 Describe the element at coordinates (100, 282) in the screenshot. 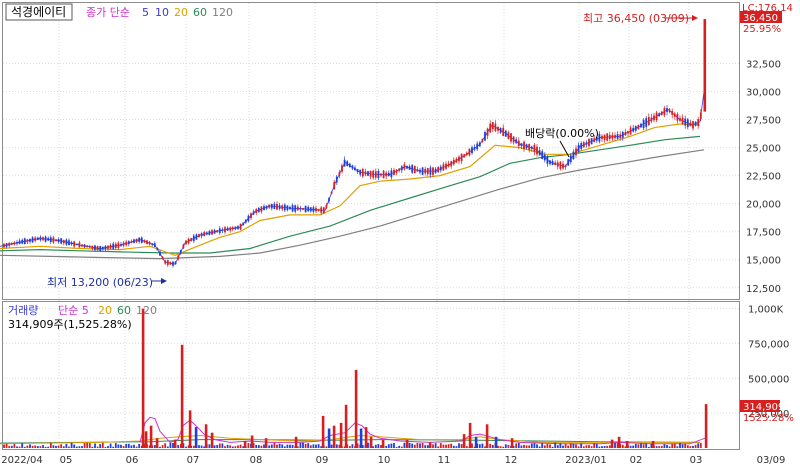

I see `low-label: 최저 13,200 (06/23)` at that location.